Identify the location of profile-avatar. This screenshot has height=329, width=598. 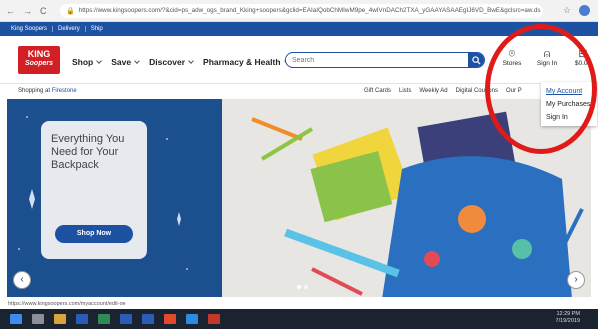
(584, 10).